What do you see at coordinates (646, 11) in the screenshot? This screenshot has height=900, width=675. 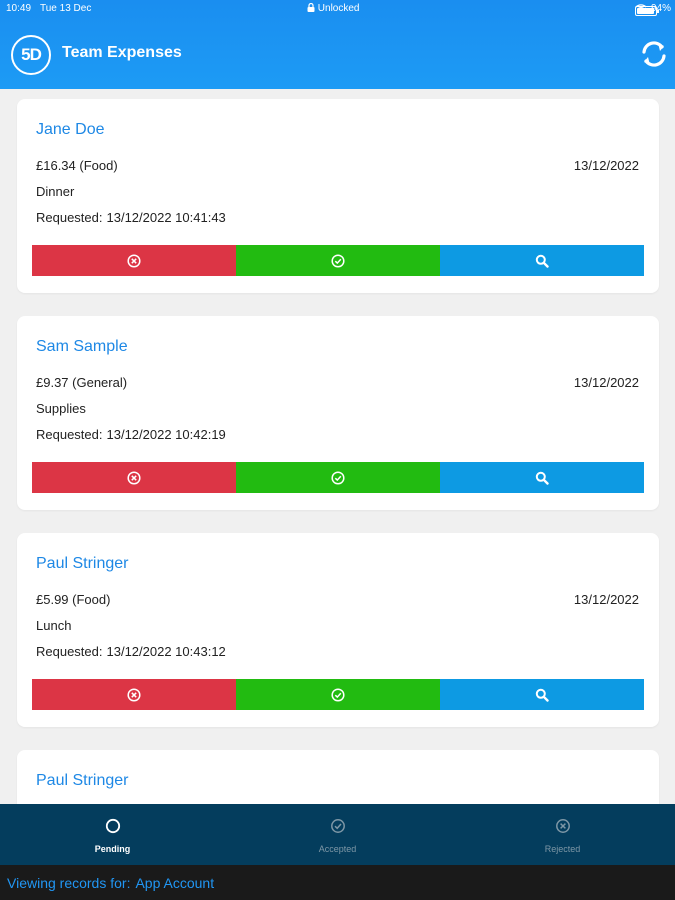 I see `battery-icon` at bounding box center [646, 11].